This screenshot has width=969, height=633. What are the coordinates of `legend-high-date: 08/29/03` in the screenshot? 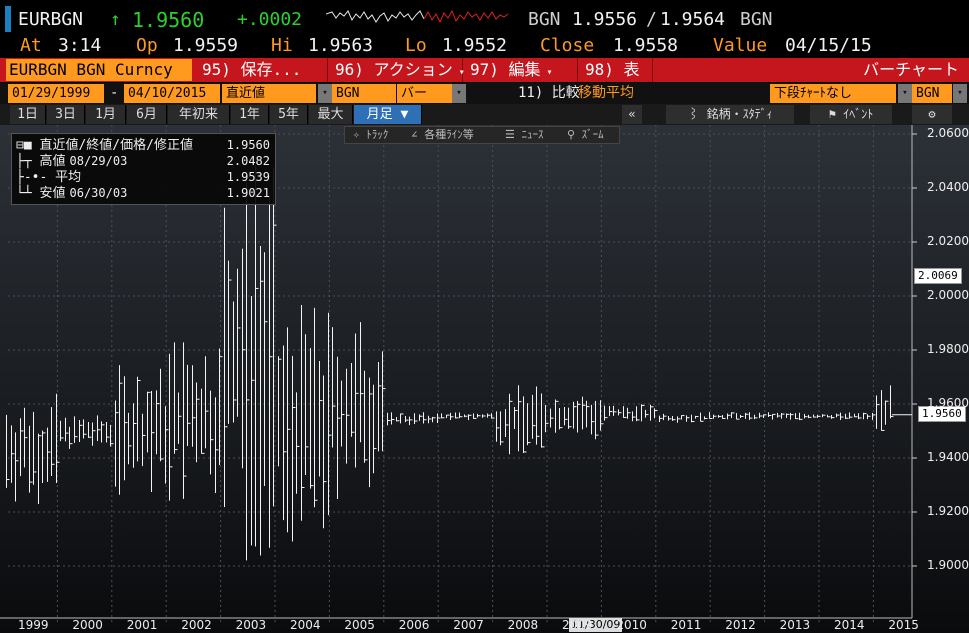 It's located at (98, 161).